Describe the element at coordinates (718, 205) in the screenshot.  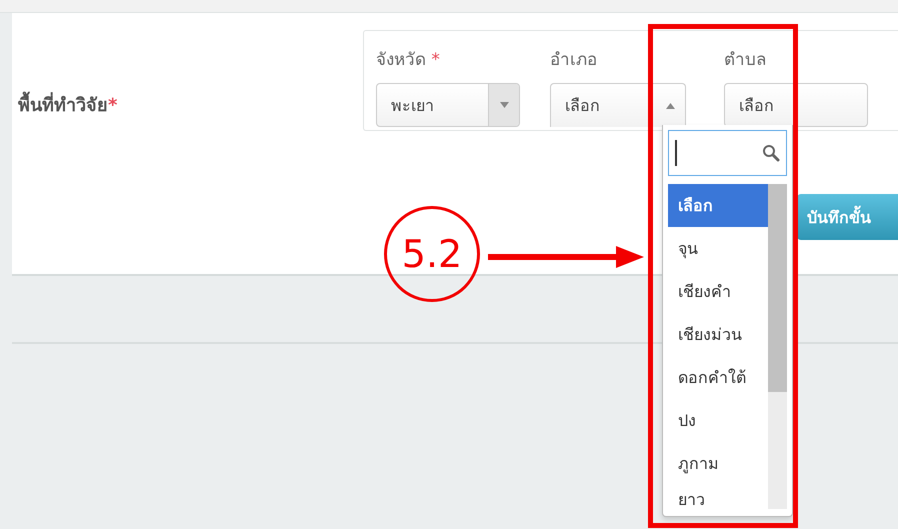
I see `dropdown-option: เลือก` at that location.